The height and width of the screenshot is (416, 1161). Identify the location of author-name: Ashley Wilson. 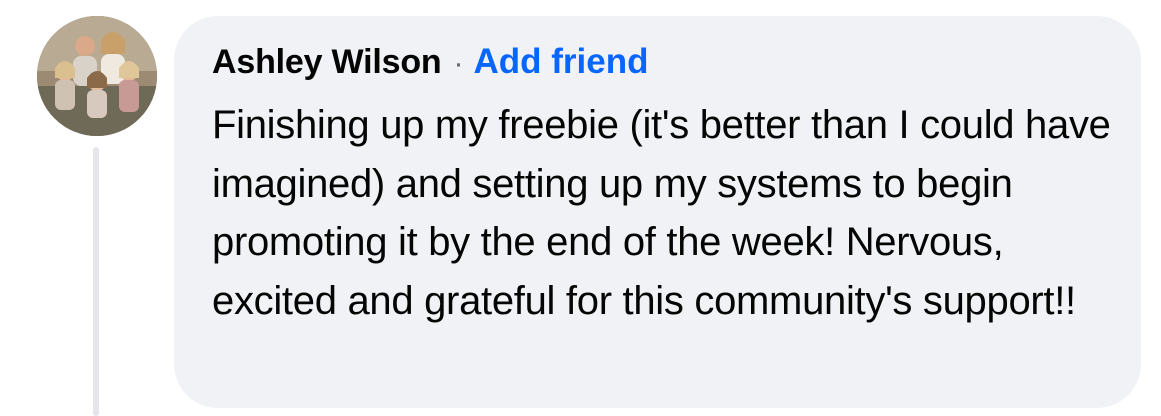
(327, 62).